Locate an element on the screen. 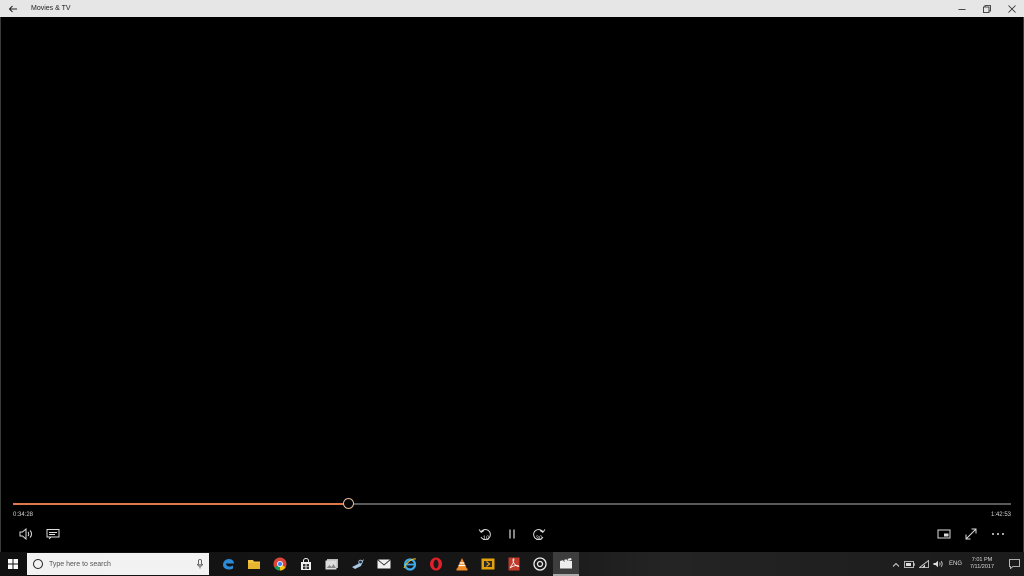  fullscreen-button is located at coordinates (971, 534).